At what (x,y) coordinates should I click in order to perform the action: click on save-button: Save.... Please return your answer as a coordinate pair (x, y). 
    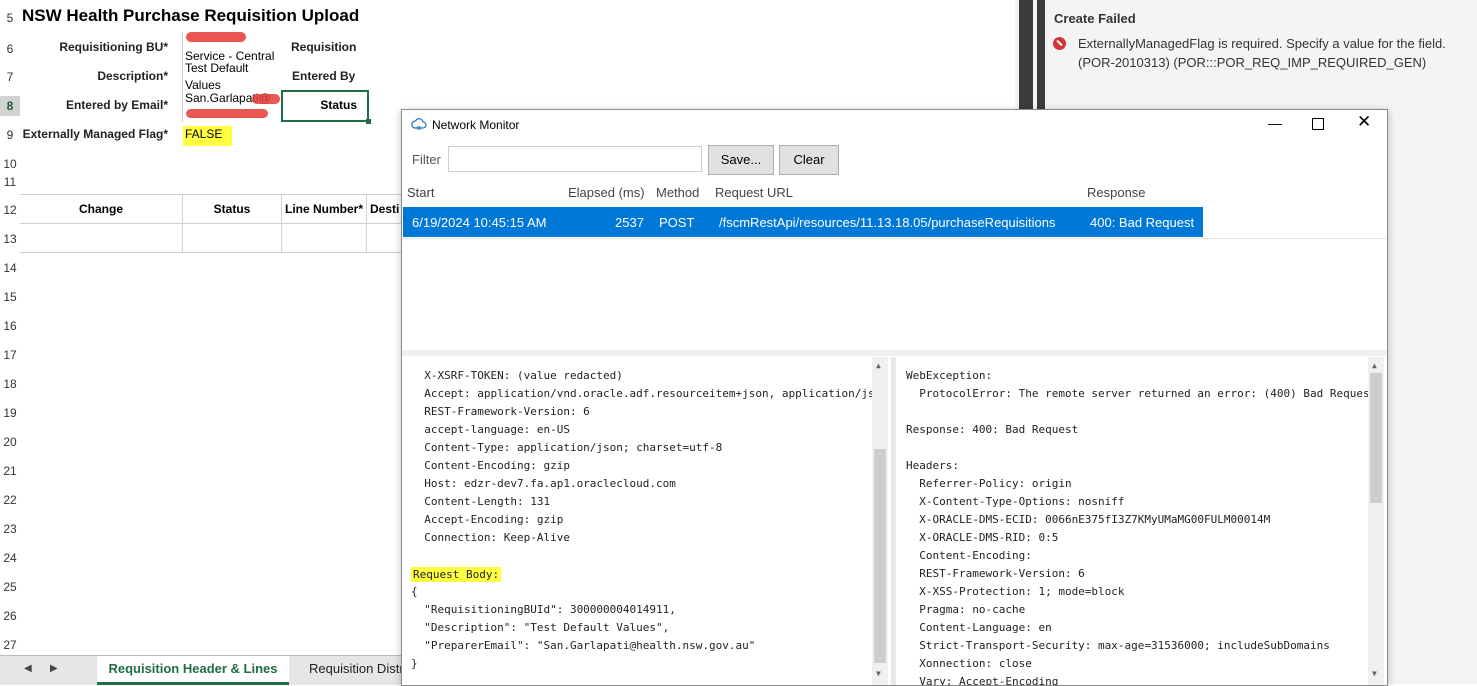
    Looking at the image, I should click on (741, 160).